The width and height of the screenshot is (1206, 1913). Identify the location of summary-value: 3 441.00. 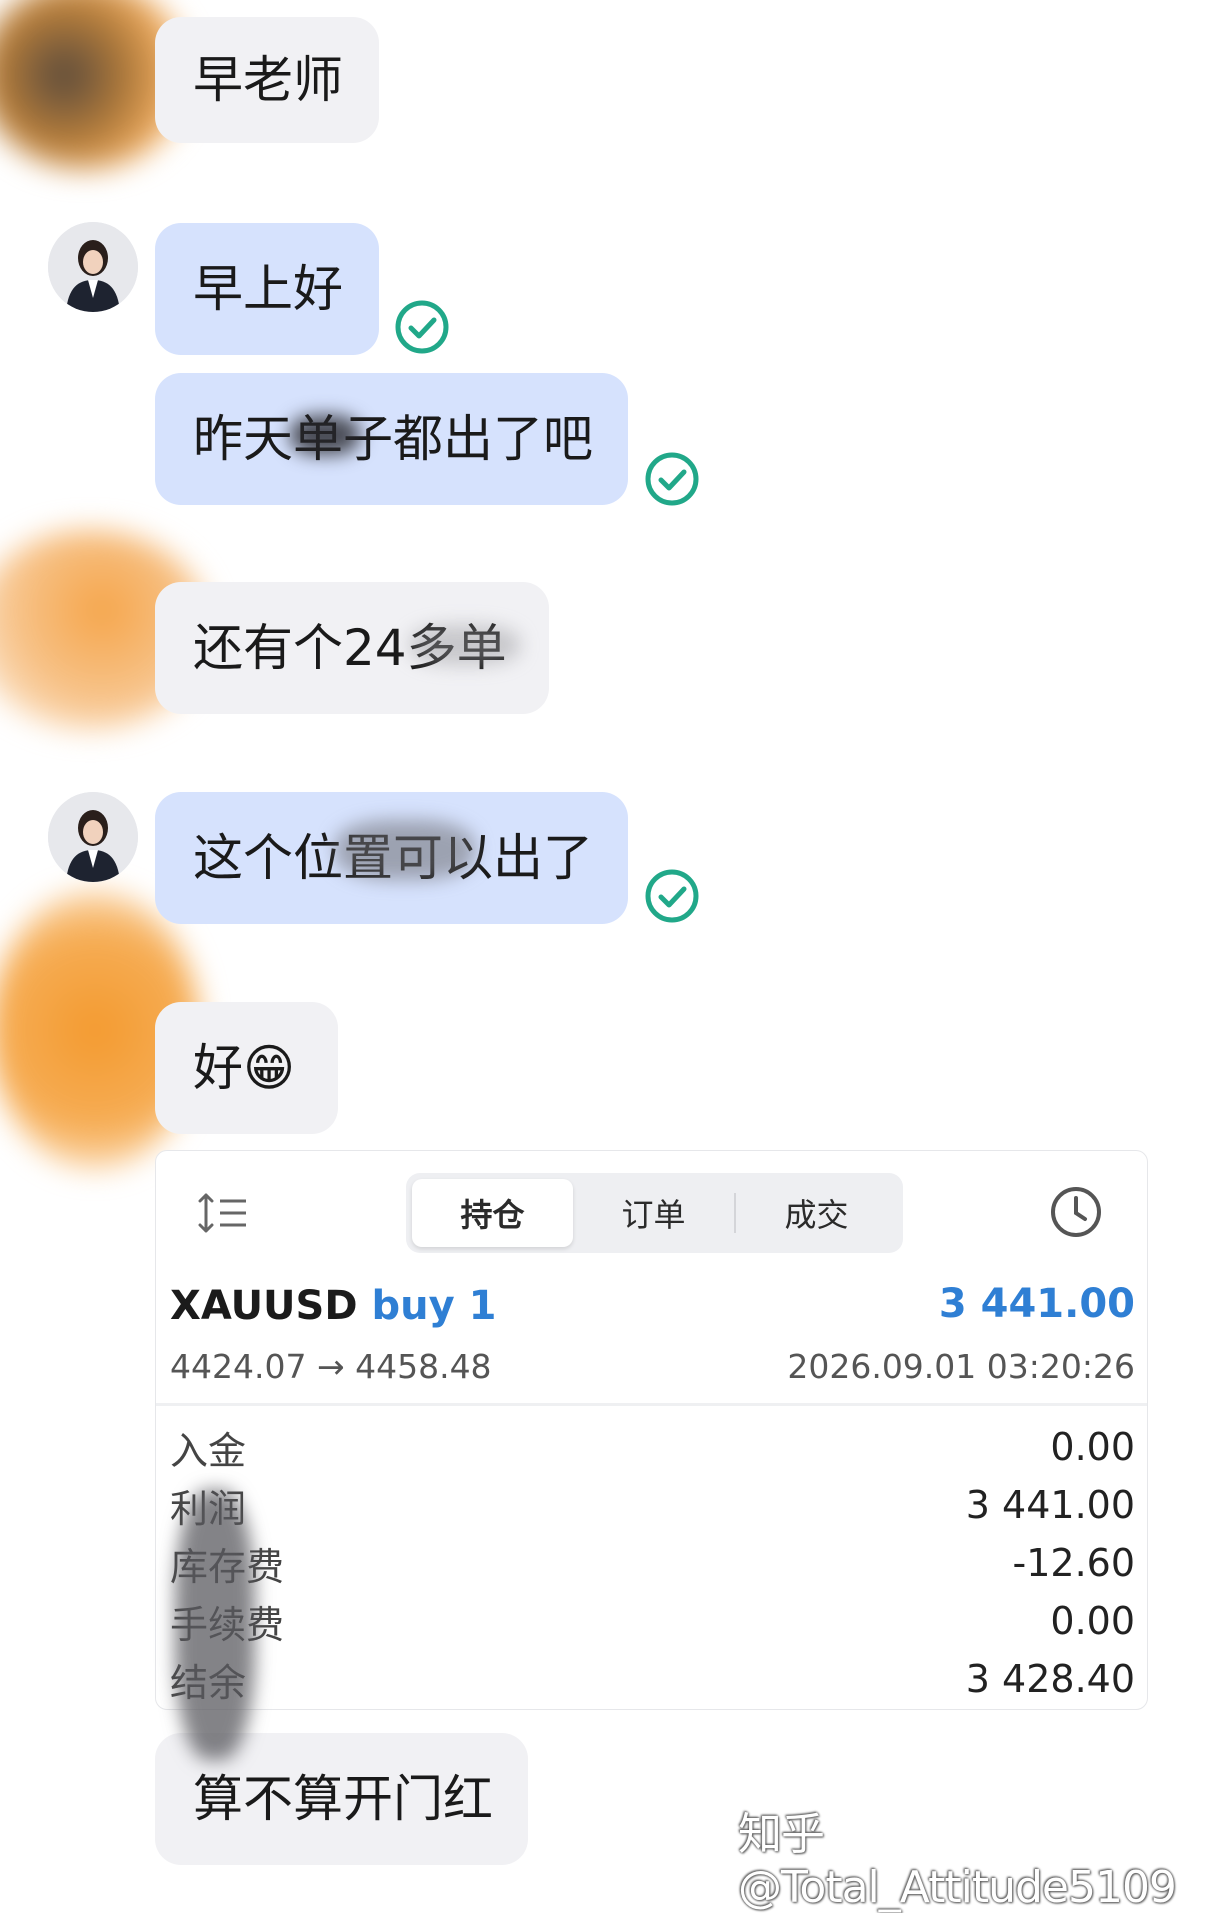
(1050, 1505).